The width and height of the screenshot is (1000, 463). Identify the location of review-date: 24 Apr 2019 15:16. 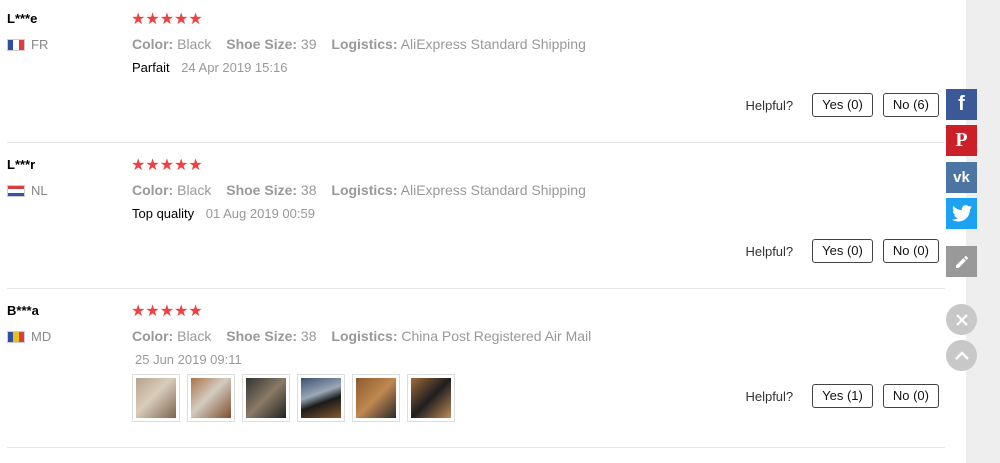
(234, 67).